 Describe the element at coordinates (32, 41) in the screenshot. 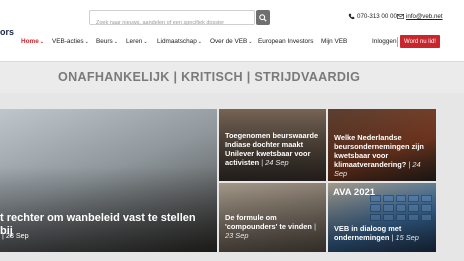

I see `nav-item-home: Home⌄` at that location.